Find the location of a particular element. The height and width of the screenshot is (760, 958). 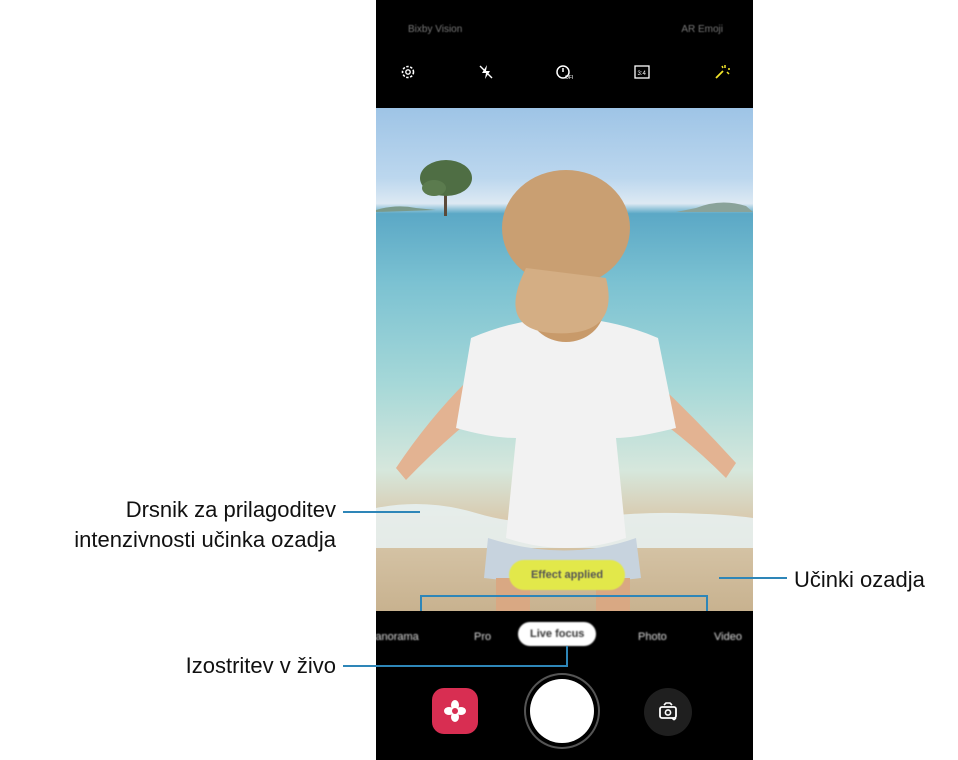

flower-icon is located at coordinates (455, 711).